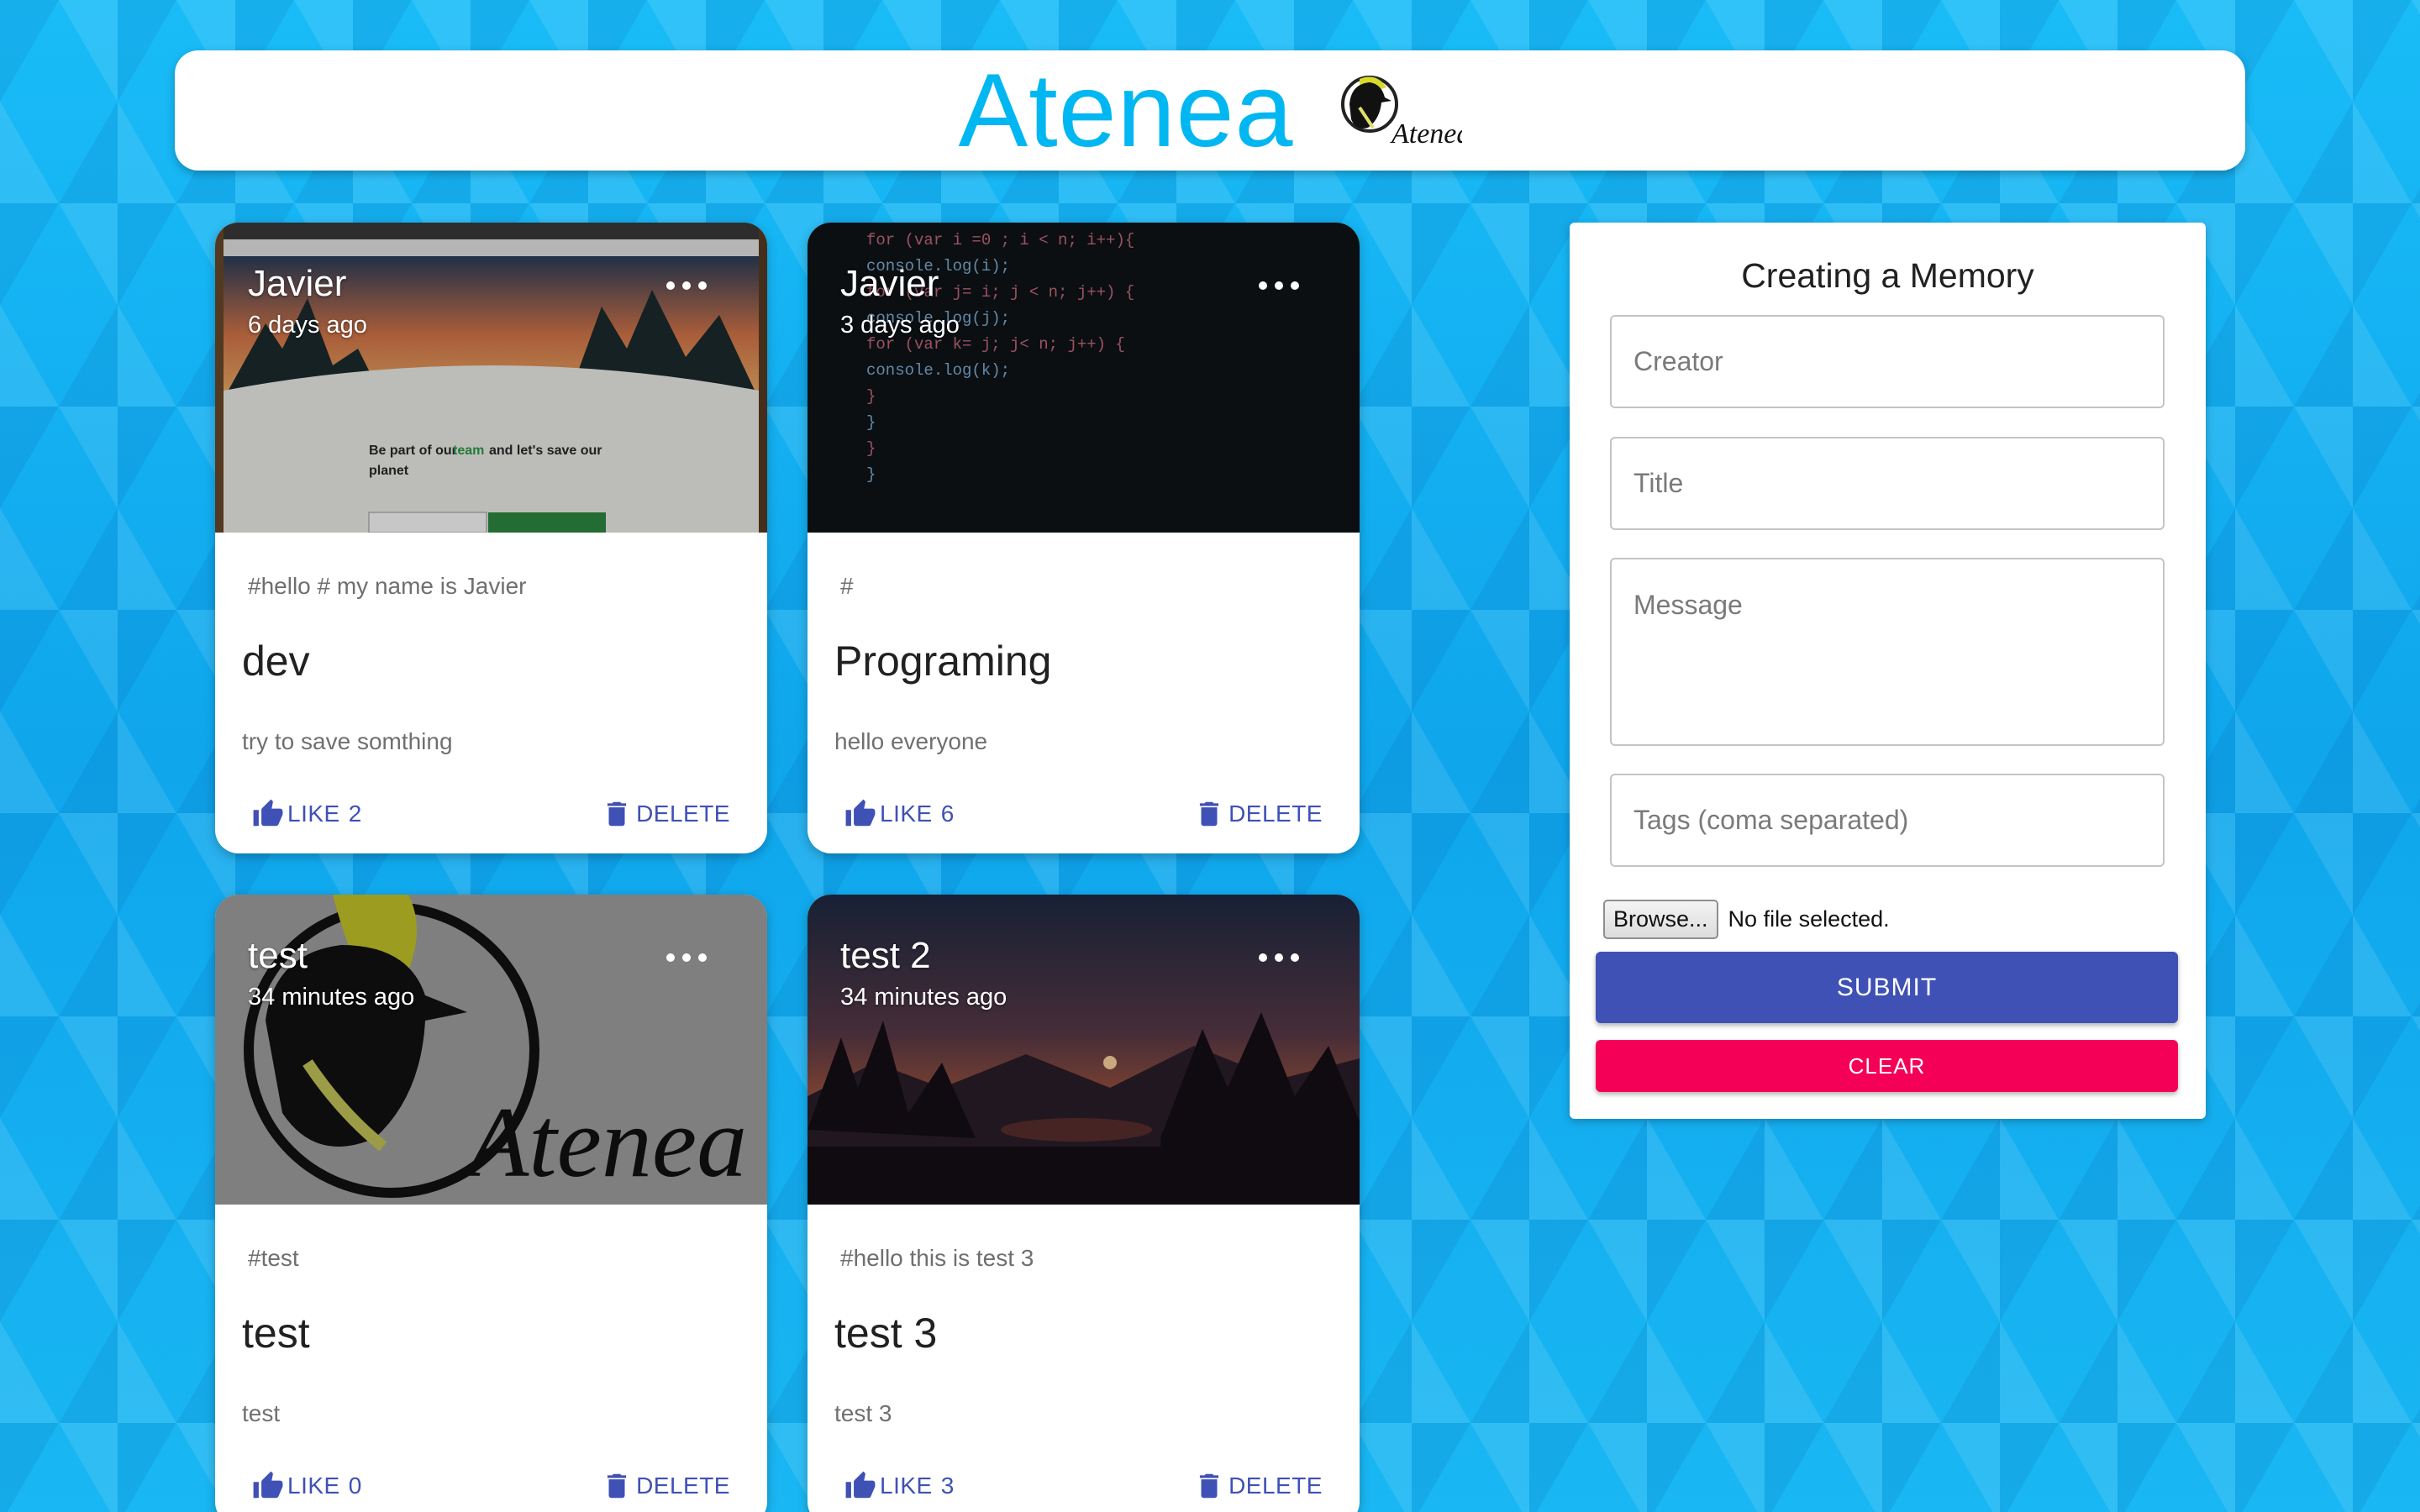 The height and width of the screenshot is (1512, 2420). What do you see at coordinates (1426, 134) in the screenshot?
I see `logo-lettering: Atenea` at bounding box center [1426, 134].